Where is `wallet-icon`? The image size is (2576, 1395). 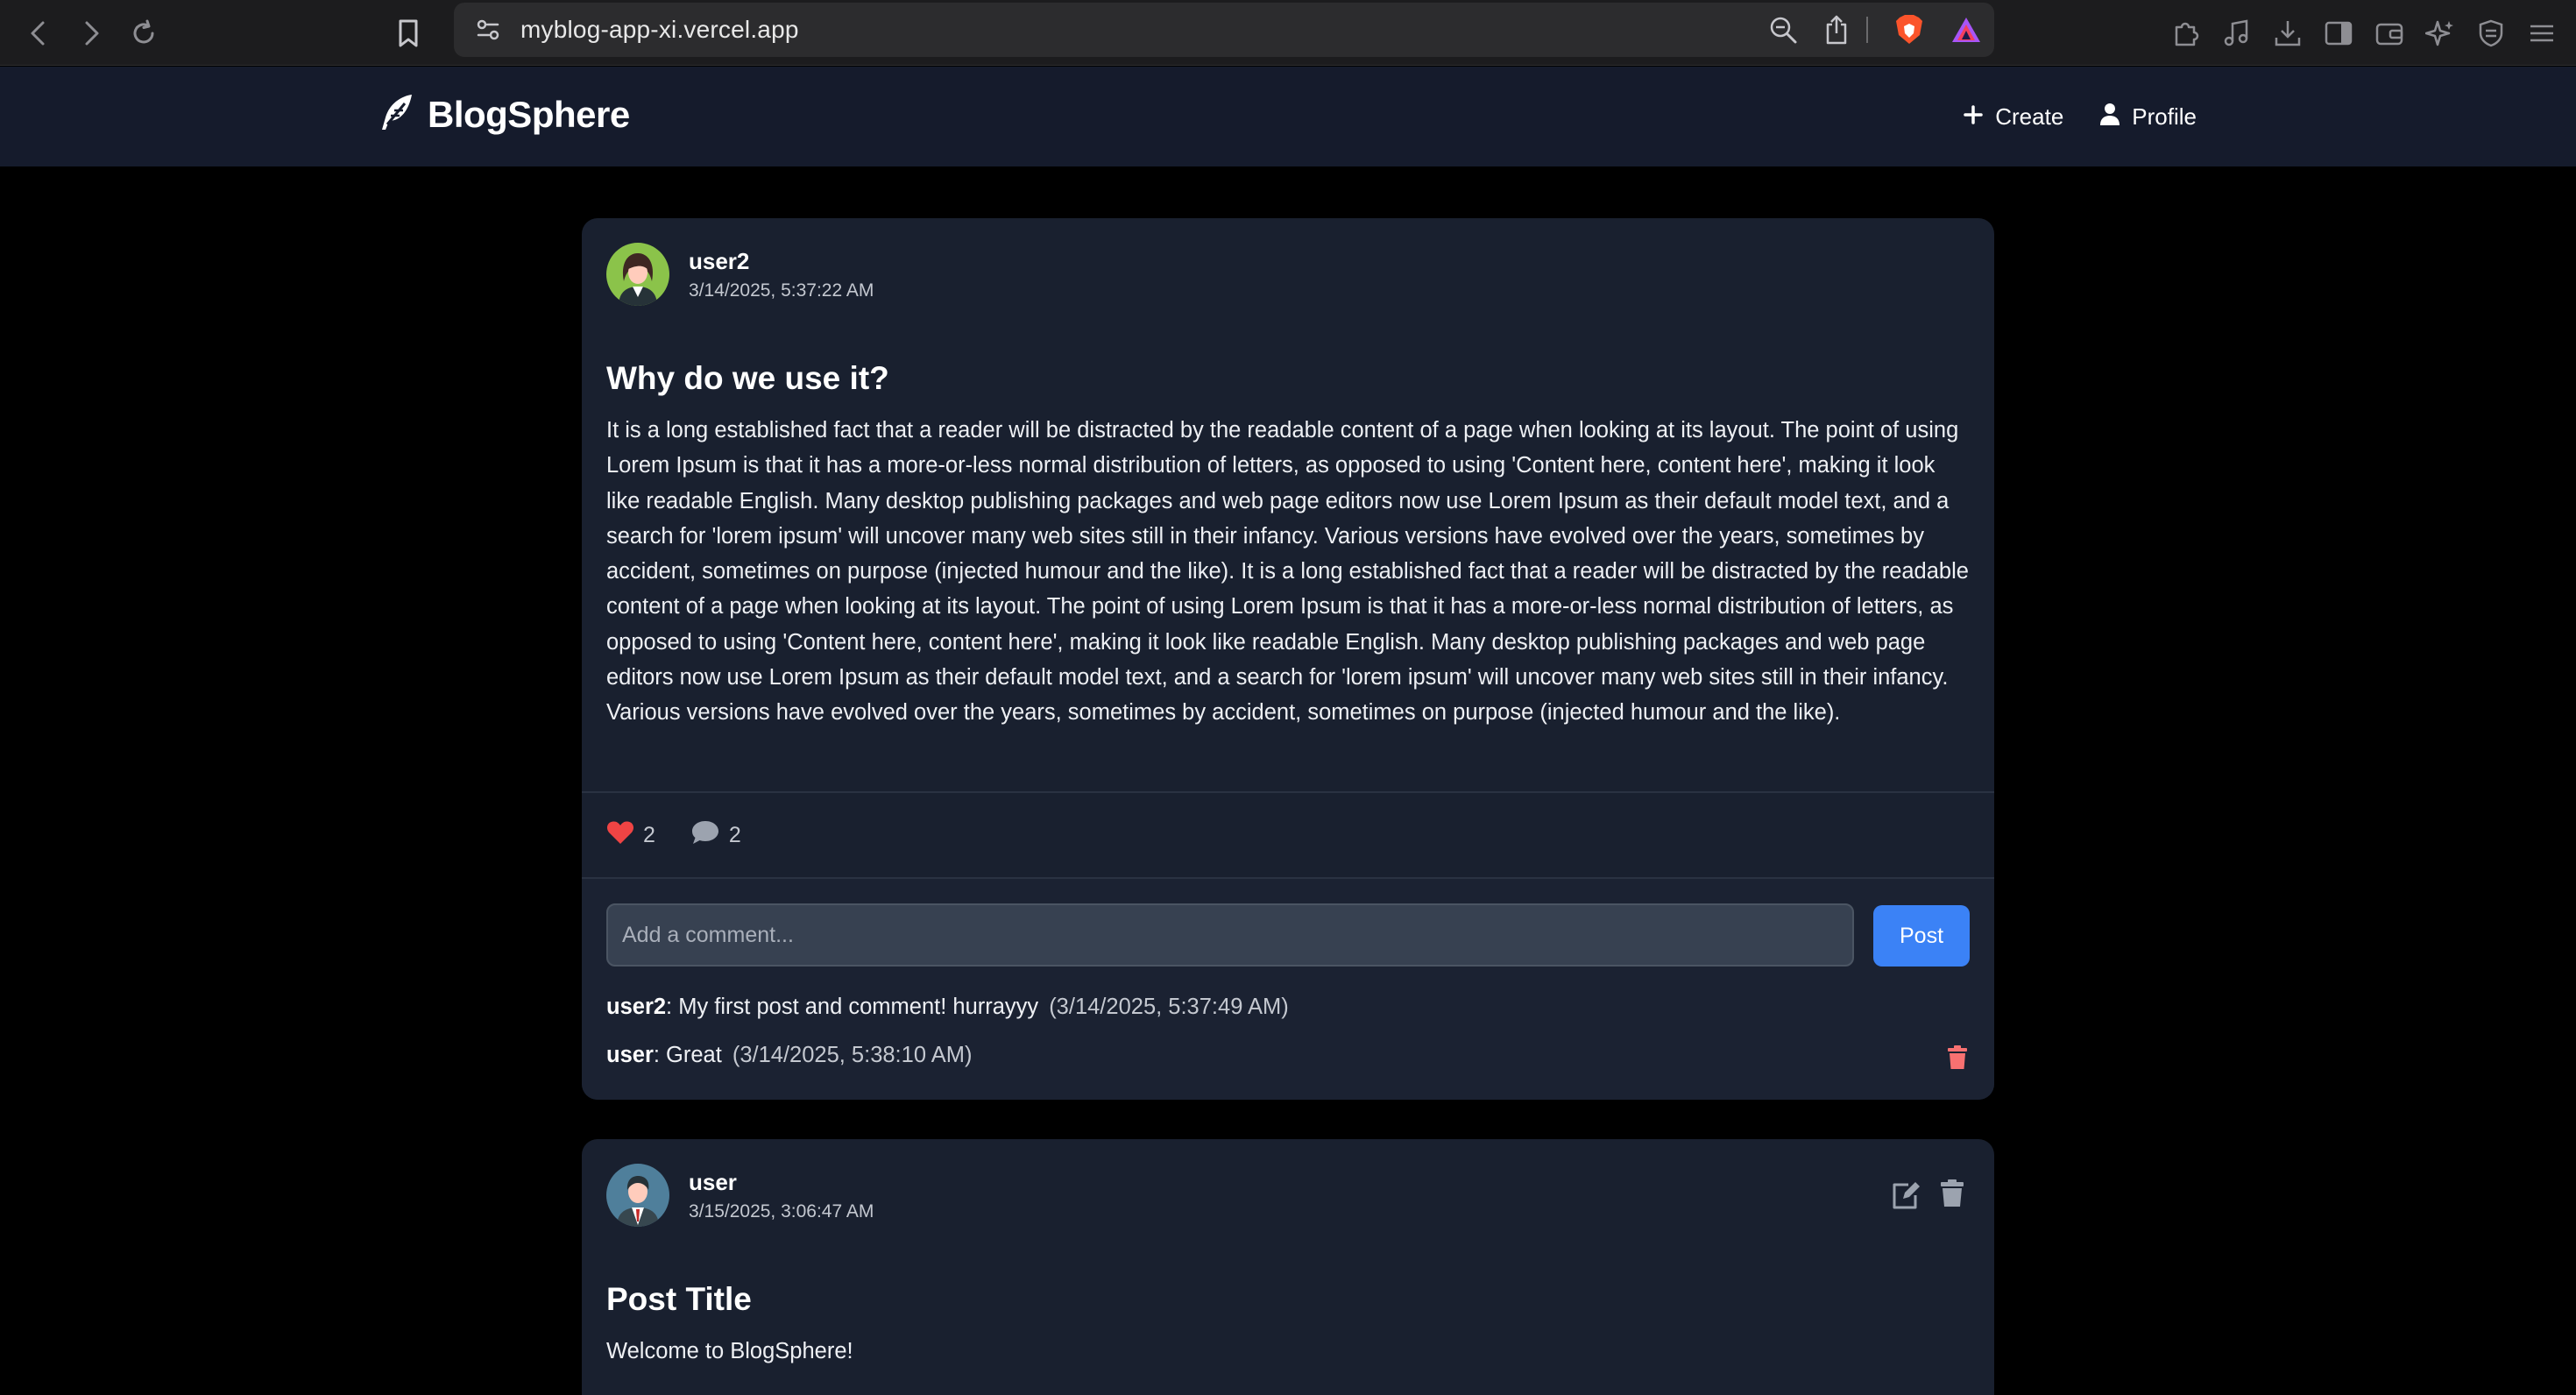
wallet-icon is located at coordinates (2389, 33).